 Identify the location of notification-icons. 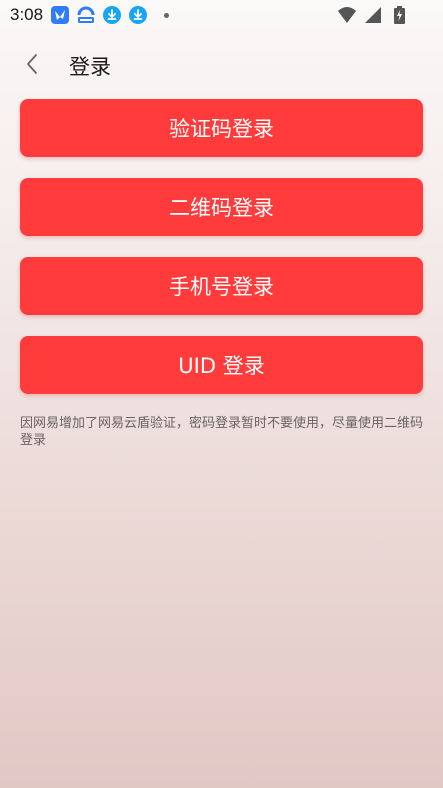
(109, 15).